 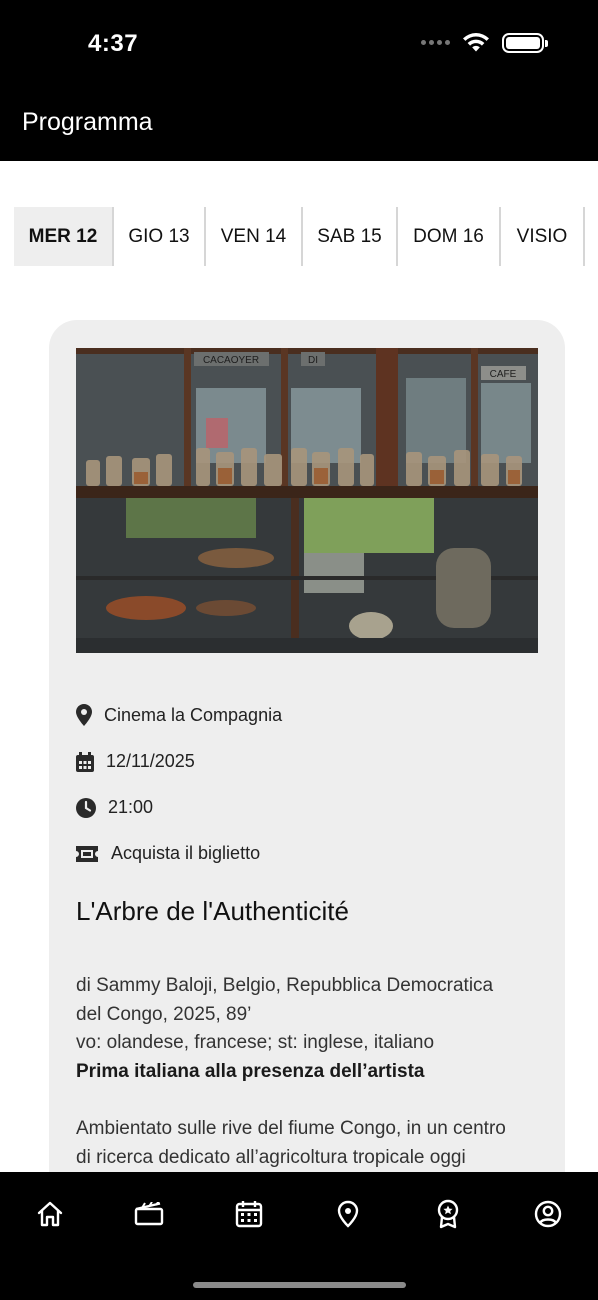 What do you see at coordinates (254, 236) in the screenshot?
I see `tab-ven-14: VEN 14` at bounding box center [254, 236].